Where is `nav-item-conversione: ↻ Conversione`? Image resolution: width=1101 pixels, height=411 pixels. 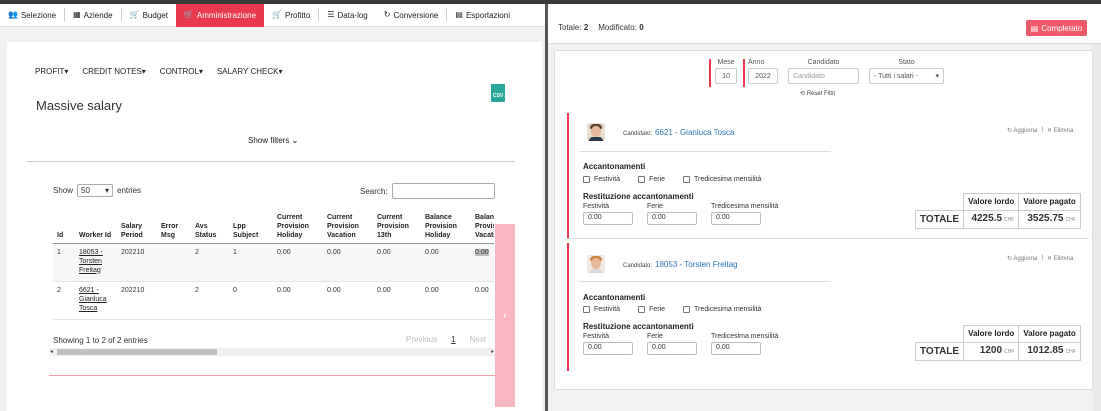
nav-item-conversione: ↻ Conversione is located at coordinates (411, 15).